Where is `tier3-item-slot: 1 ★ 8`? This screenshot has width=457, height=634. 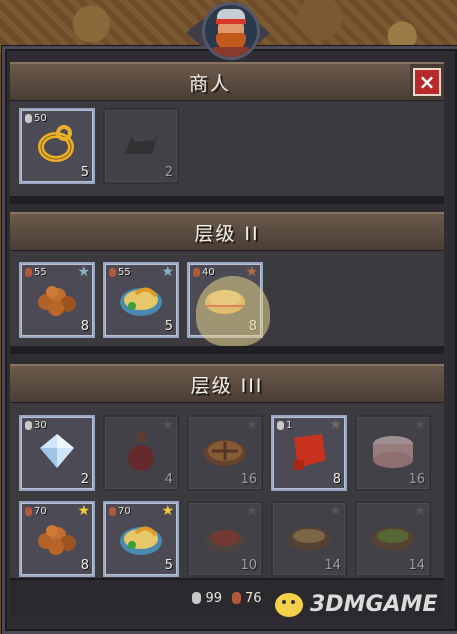 tier3-item-slot: 1 ★ 8 is located at coordinates (309, 453).